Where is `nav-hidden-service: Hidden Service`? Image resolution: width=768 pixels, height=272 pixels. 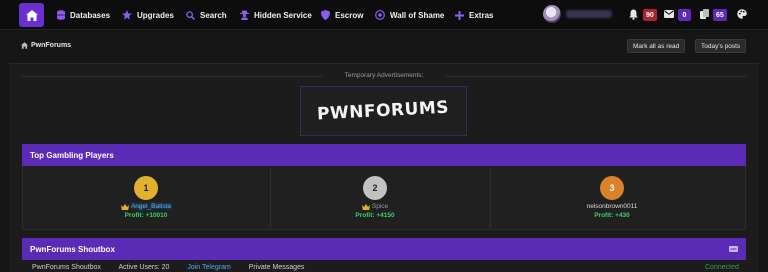 nav-hidden-service: Hidden Service is located at coordinates (276, 15).